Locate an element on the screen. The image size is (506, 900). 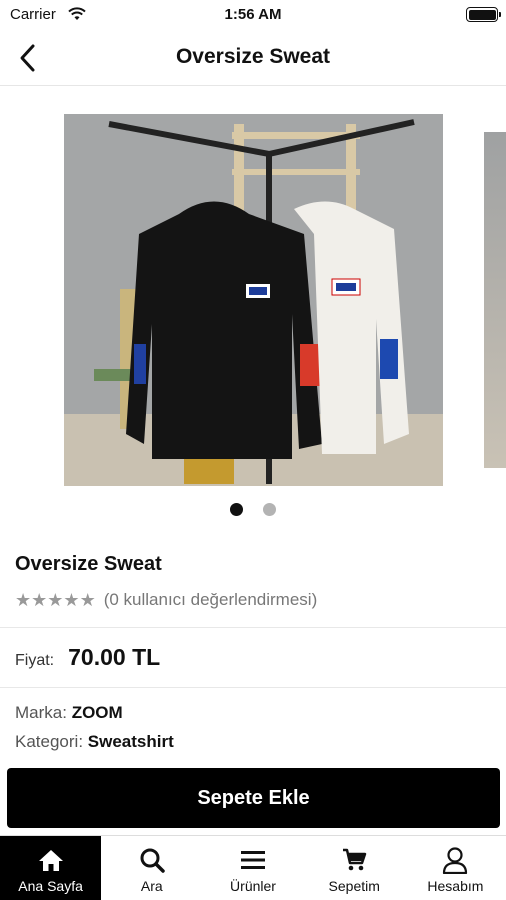
category-value: Sweatshirt is located at coordinates (130, 741).